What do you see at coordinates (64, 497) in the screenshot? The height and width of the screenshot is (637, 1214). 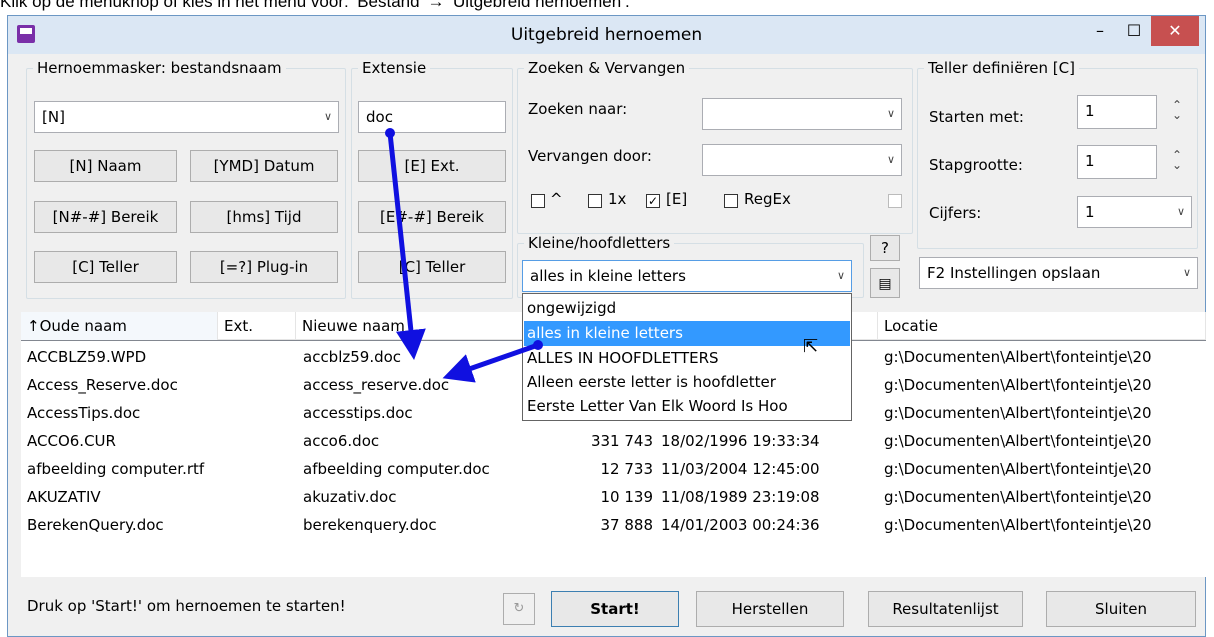 I see `old-name-cell: AKUZATIV` at bounding box center [64, 497].